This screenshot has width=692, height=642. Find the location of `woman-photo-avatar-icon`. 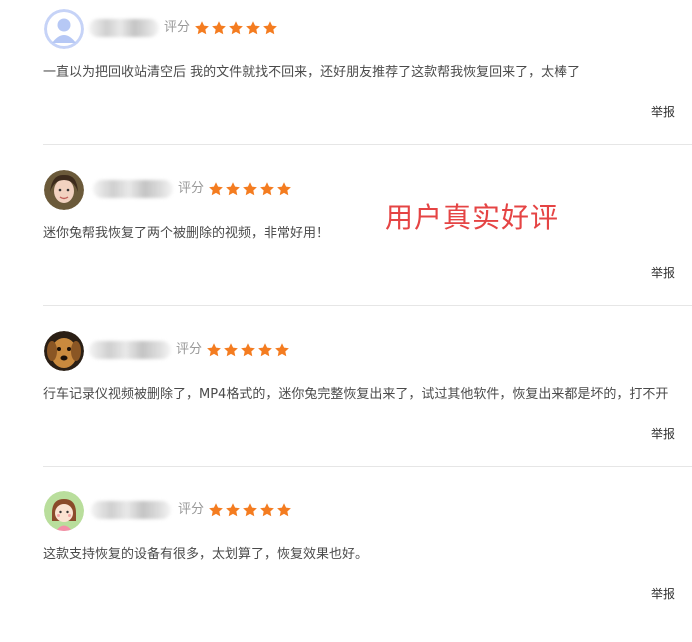

woman-photo-avatar-icon is located at coordinates (64, 190).